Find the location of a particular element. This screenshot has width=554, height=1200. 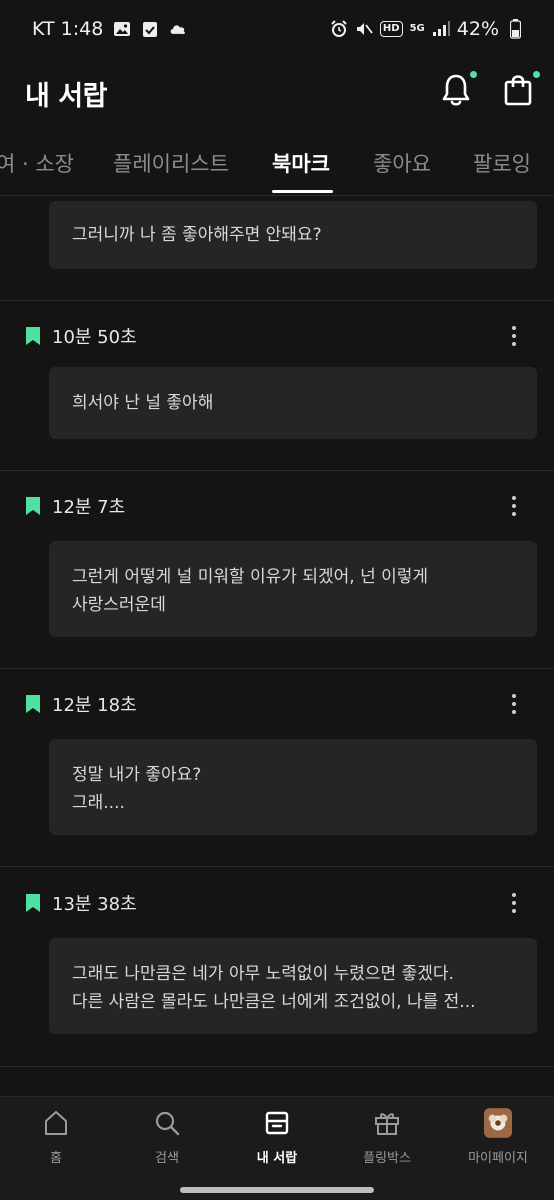

bookmark-time: 13분 38초 is located at coordinates (94, 904).